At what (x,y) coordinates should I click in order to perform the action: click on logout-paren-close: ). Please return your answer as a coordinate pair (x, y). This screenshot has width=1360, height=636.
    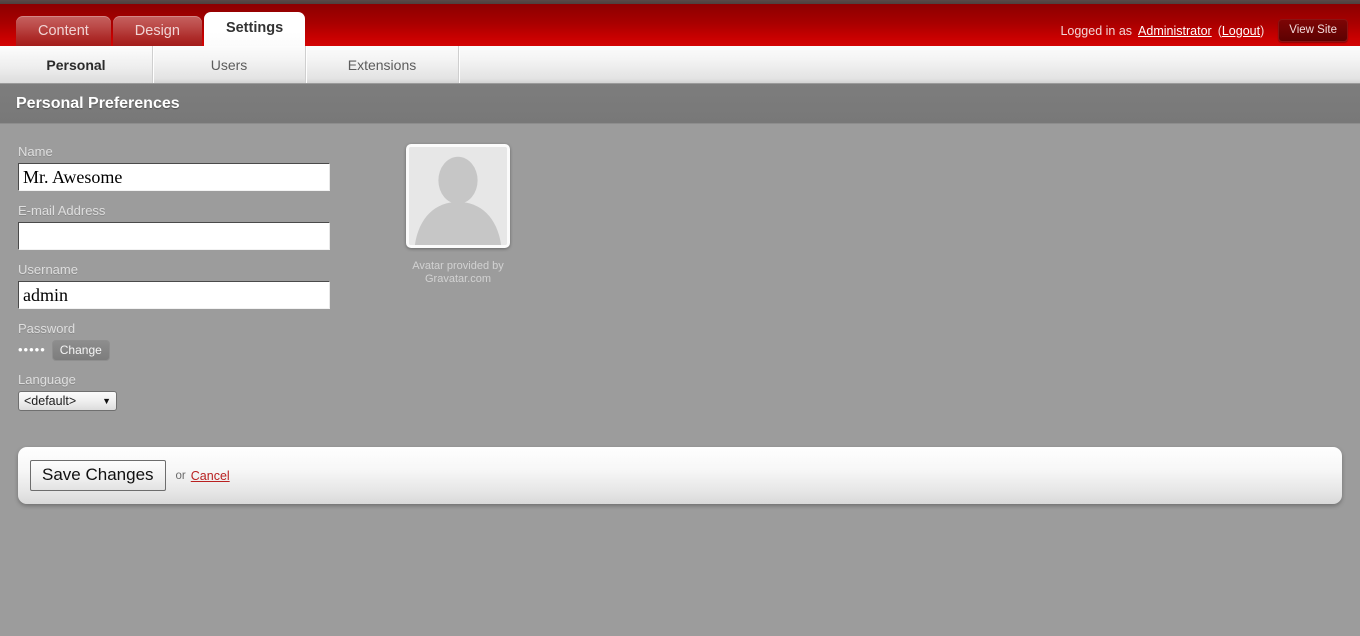
    Looking at the image, I should click on (1262, 30).